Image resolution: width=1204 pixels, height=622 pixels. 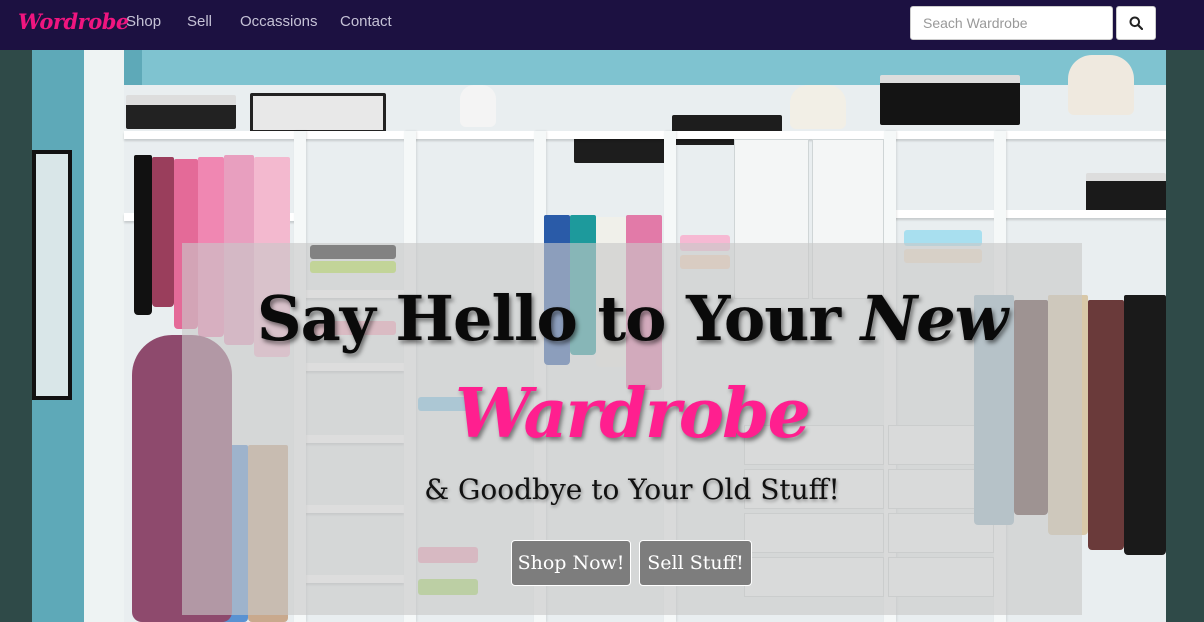 I want to click on navbar: Wordrobe Shop Sell Occassions Contact, so click(x=602, y=25).